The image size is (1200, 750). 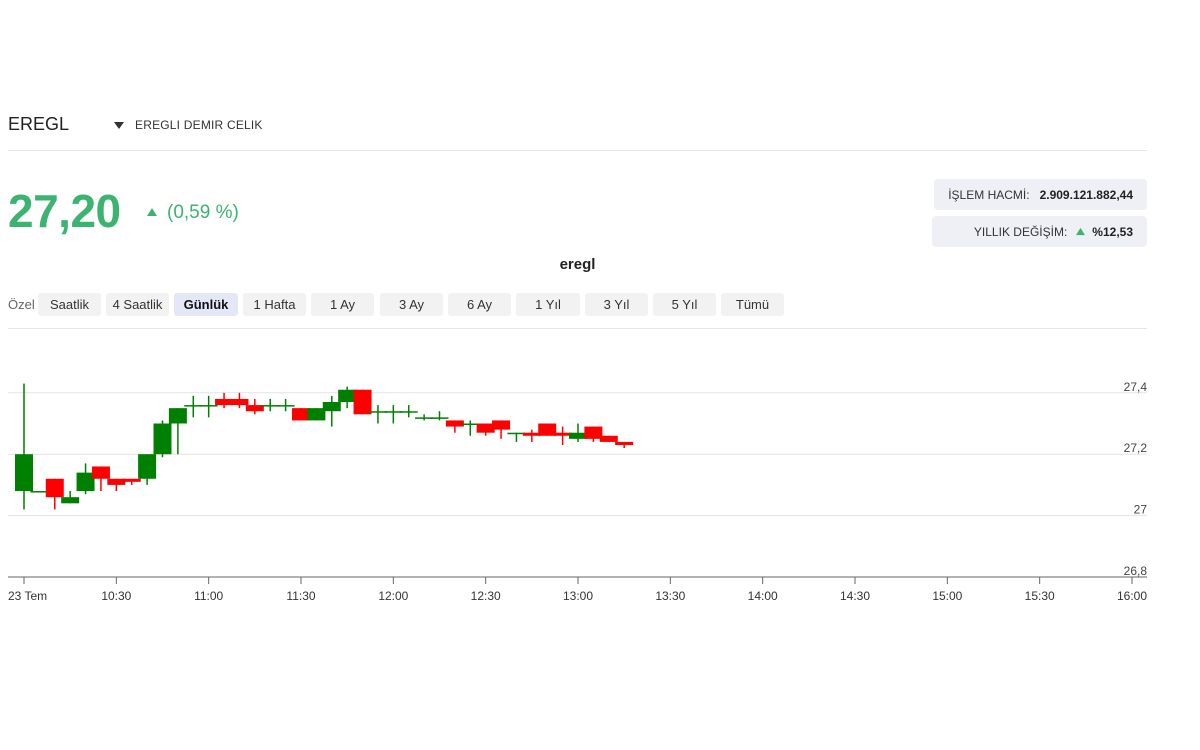 What do you see at coordinates (411, 304) in the screenshot?
I see `range-button-3-month: 3 Ay` at bounding box center [411, 304].